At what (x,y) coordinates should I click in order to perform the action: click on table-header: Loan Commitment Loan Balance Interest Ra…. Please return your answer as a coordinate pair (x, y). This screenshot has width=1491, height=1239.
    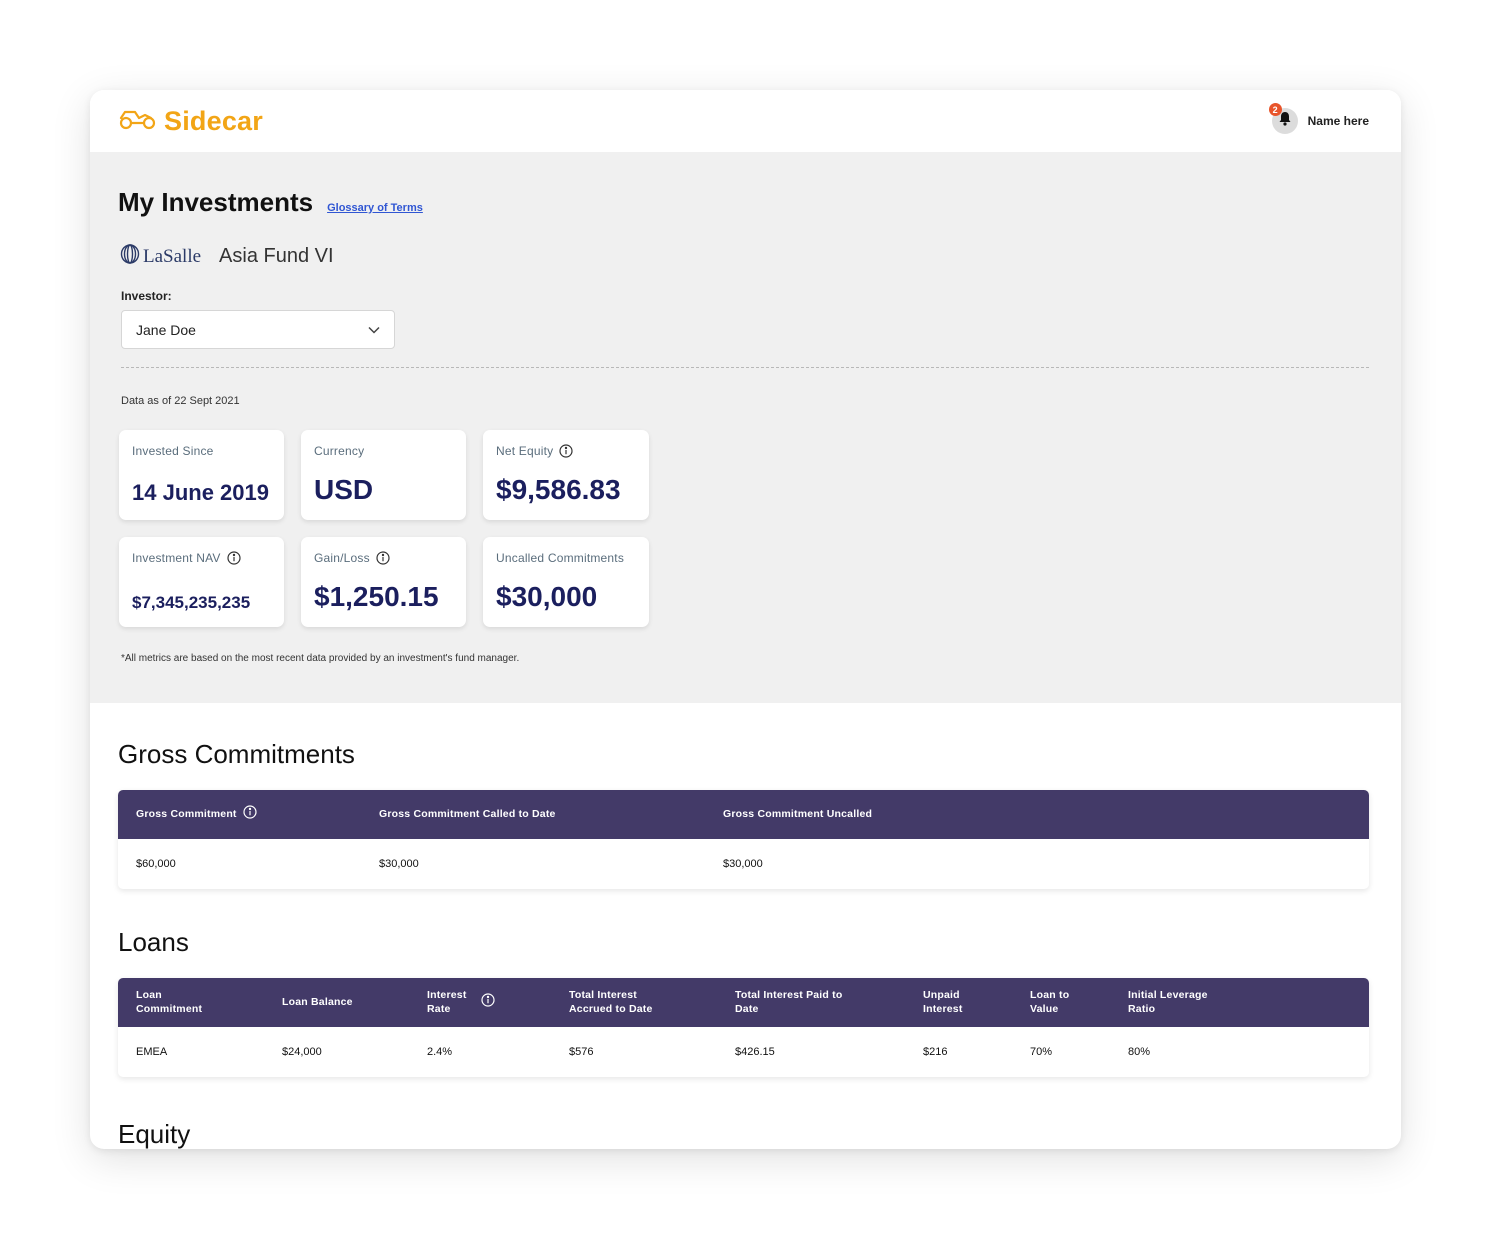
    Looking at the image, I should click on (743, 1002).